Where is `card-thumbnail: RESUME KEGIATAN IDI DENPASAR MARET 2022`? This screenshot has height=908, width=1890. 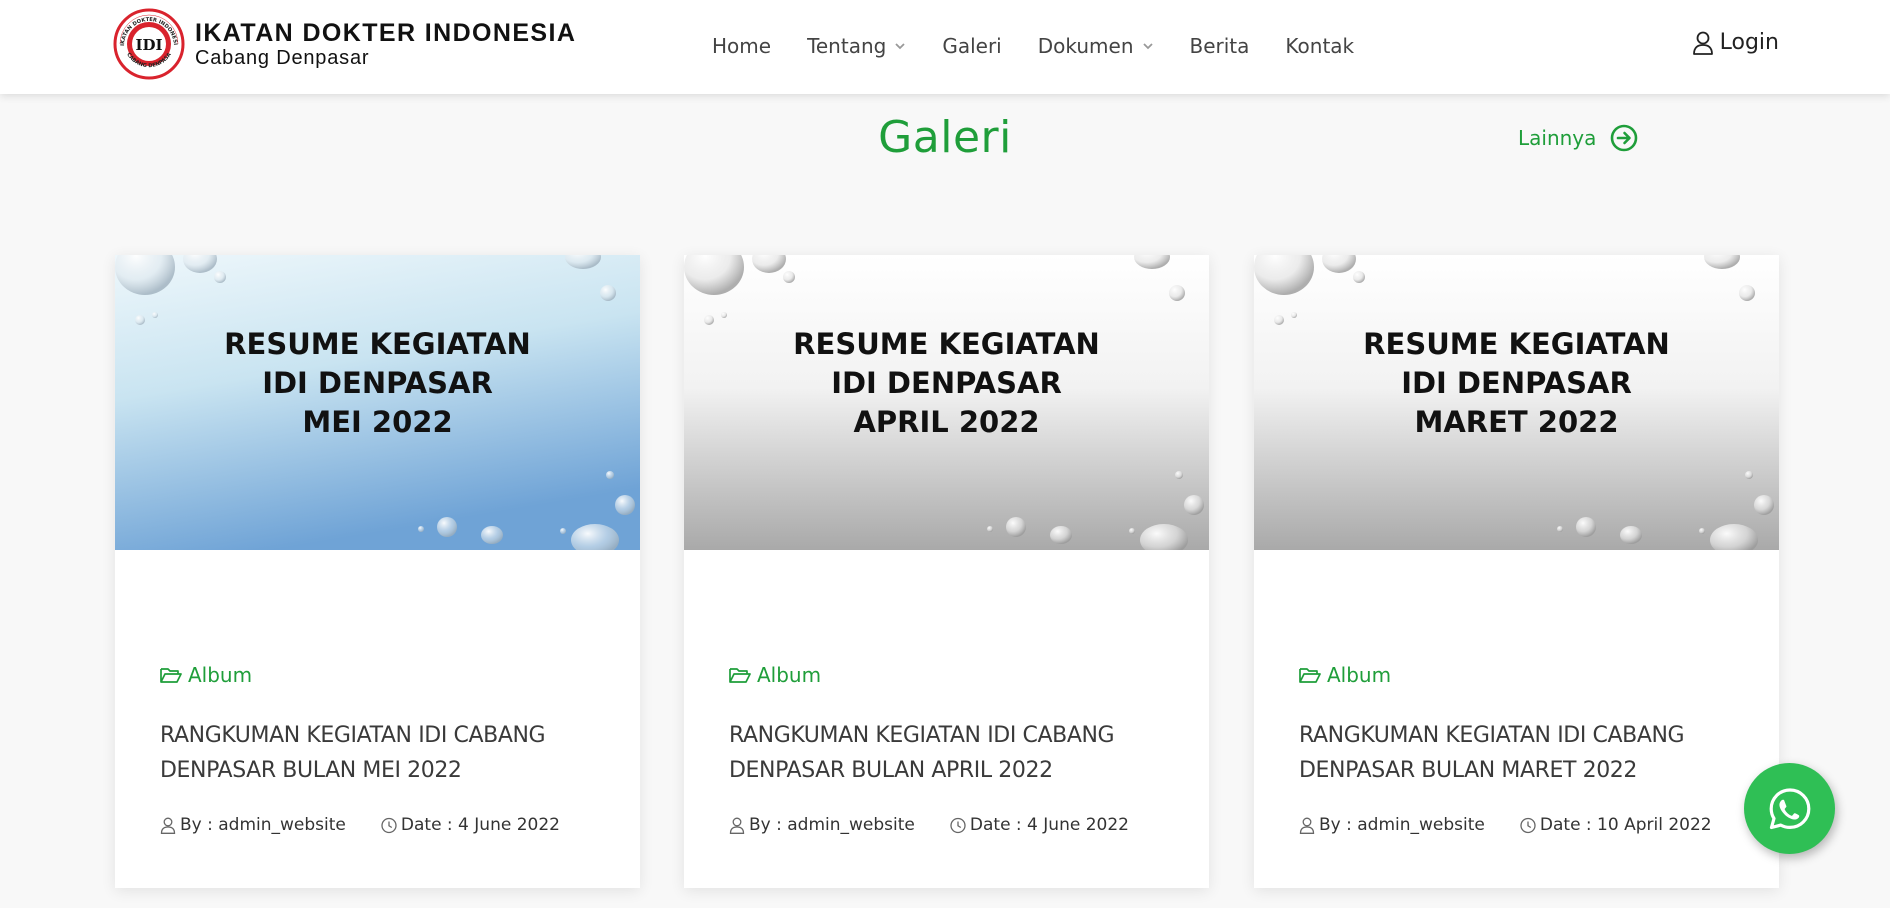
card-thumbnail: RESUME KEGIATAN IDI DENPASAR MARET 2022 is located at coordinates (1516, 402).